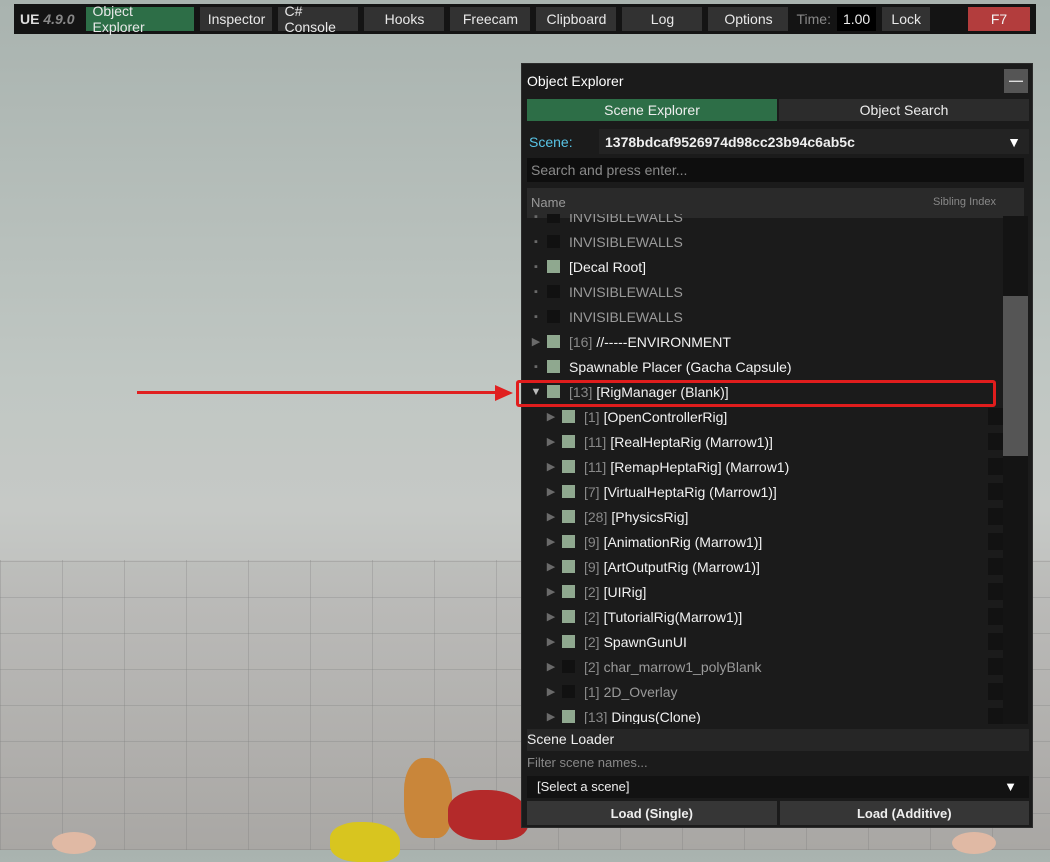 The image size is (1050, 862). Describe the element at coordinates (995, 441) in the screenshot. I see `sibling-index-input: 1` at that location.